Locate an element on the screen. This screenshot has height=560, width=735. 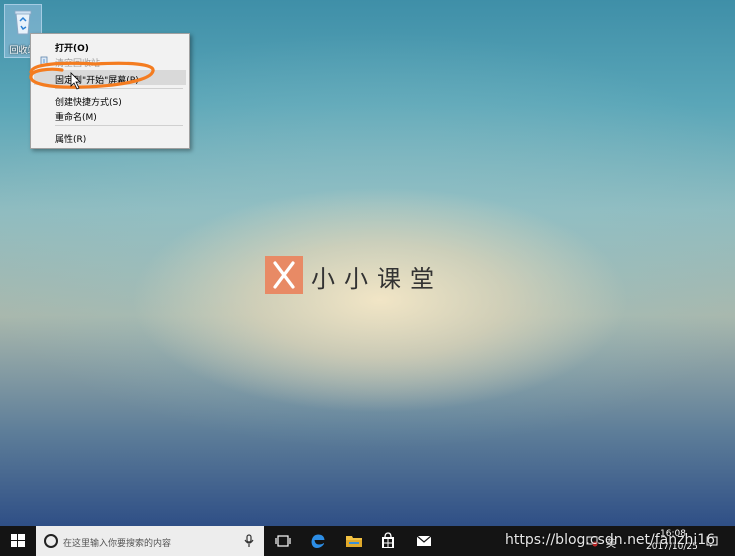
start-button is located at coordinates (18, 541).